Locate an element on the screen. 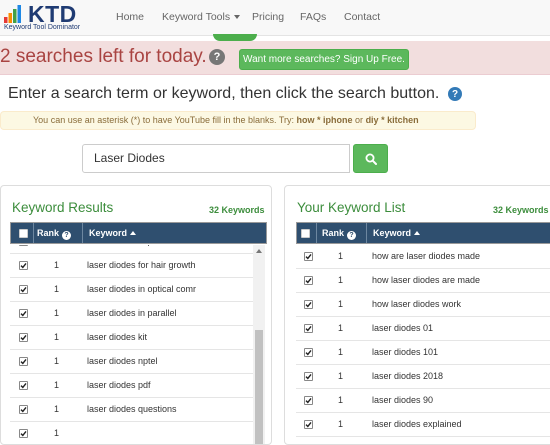  nav-keyword-tools: Keyword Tools is located at coordinates (201, 17).